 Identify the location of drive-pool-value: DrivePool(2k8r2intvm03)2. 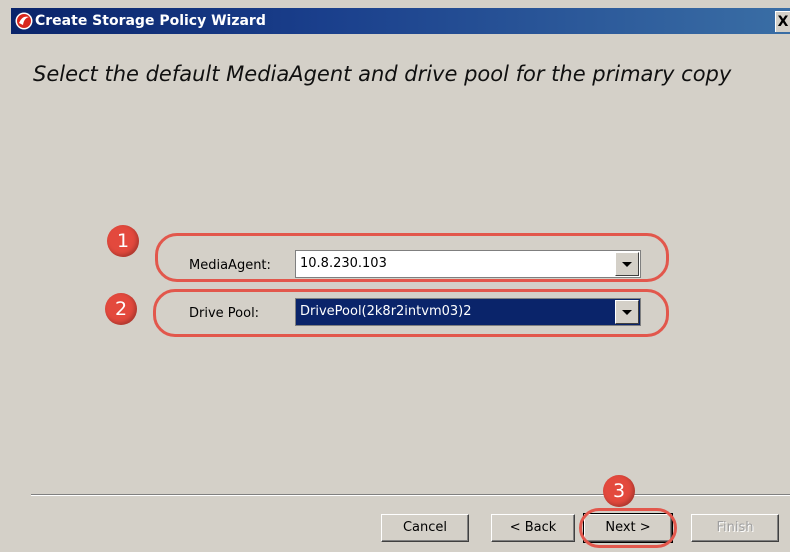
(386, 311).